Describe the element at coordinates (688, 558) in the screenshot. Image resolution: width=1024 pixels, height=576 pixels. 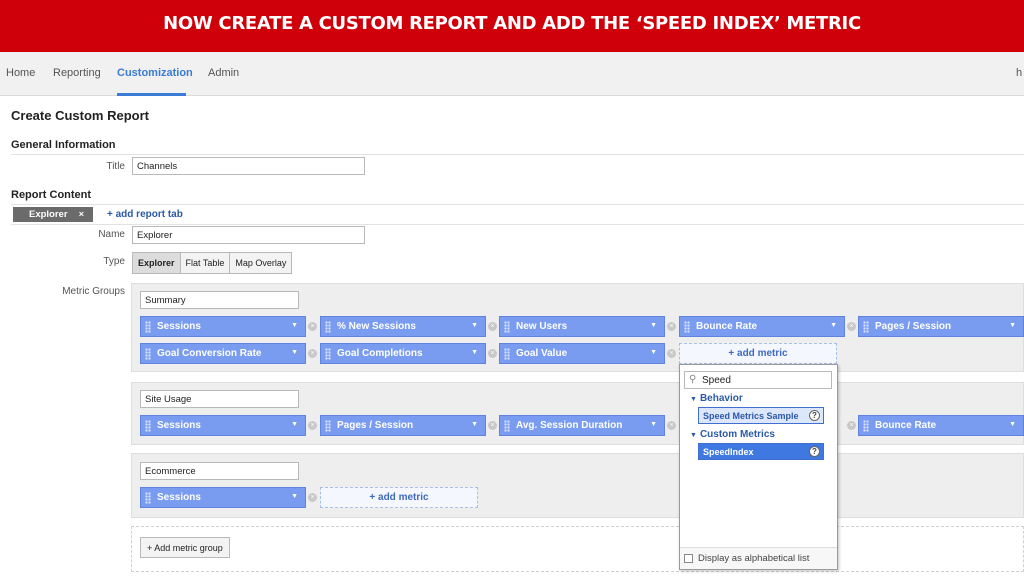
I see `checkbox` at that location.